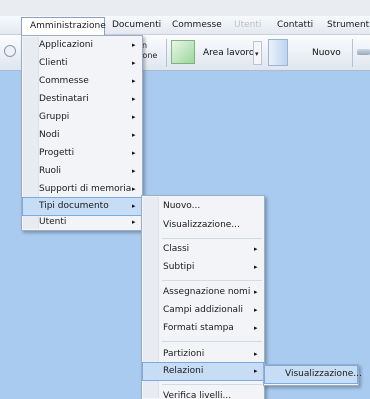  I want to click on menu-item-relazioni: Relazioni ▸, so click(203, 371).